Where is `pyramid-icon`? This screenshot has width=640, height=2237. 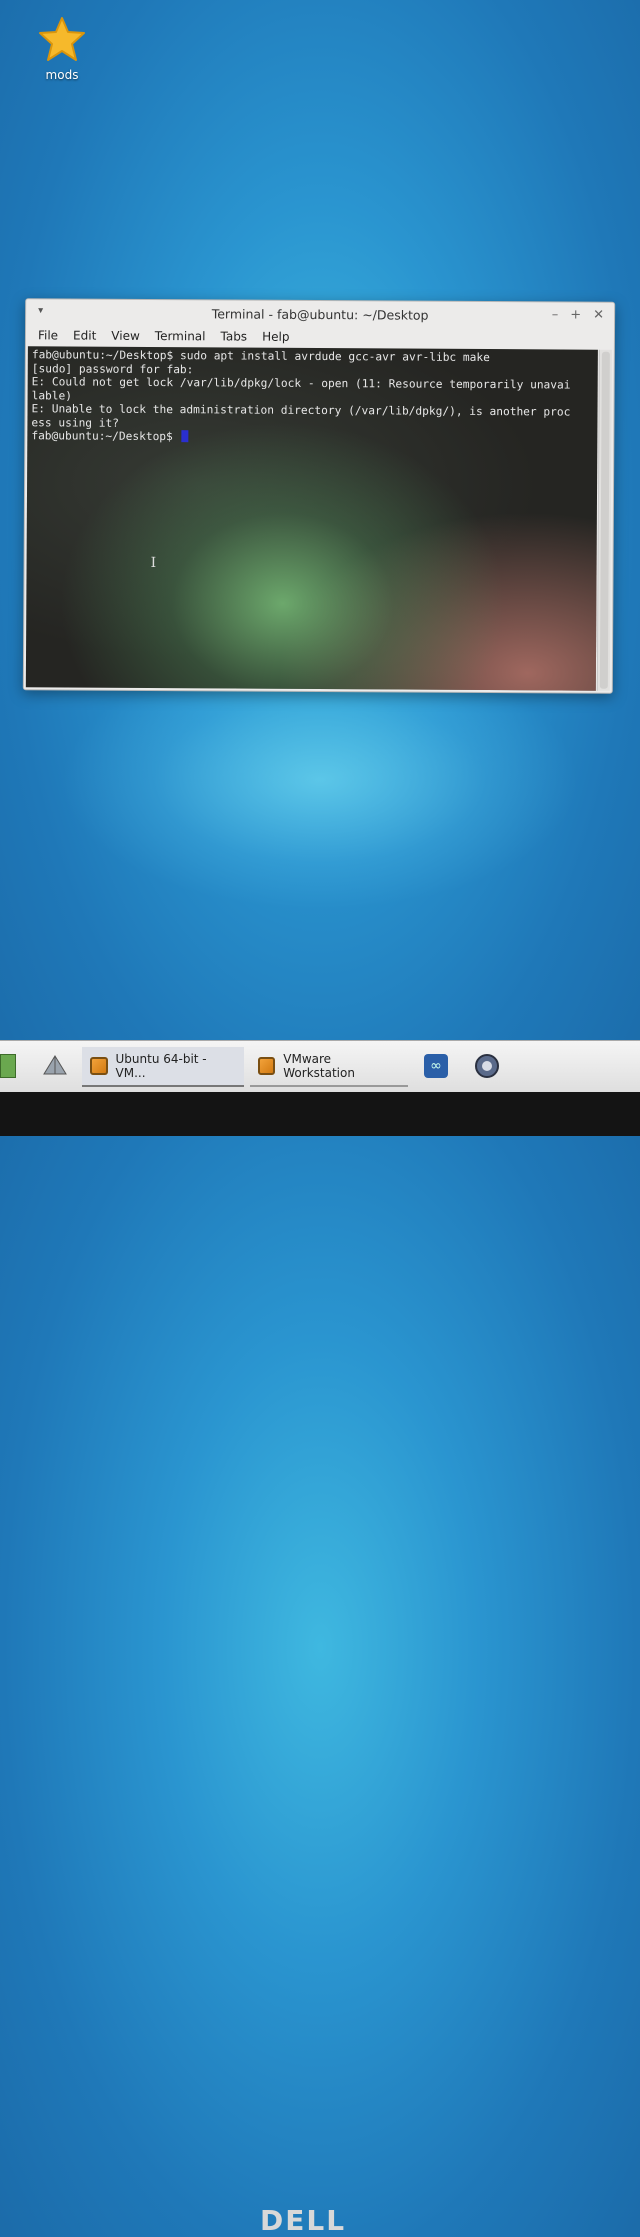 pyramid-icon is located at coordinates (55, 1065).